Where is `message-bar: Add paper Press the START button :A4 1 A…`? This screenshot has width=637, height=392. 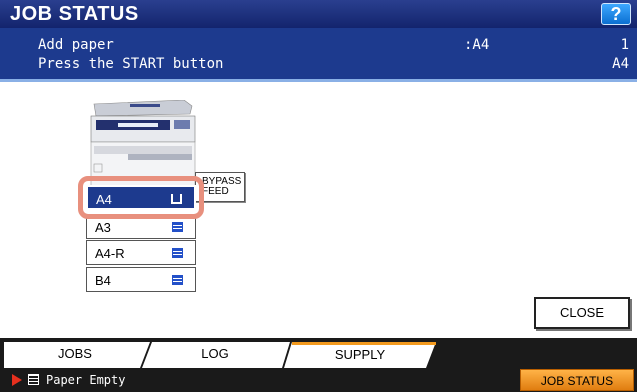
message-bar: Add paper Press the START button :A4 1 A… is located at coordinates (318, 55).